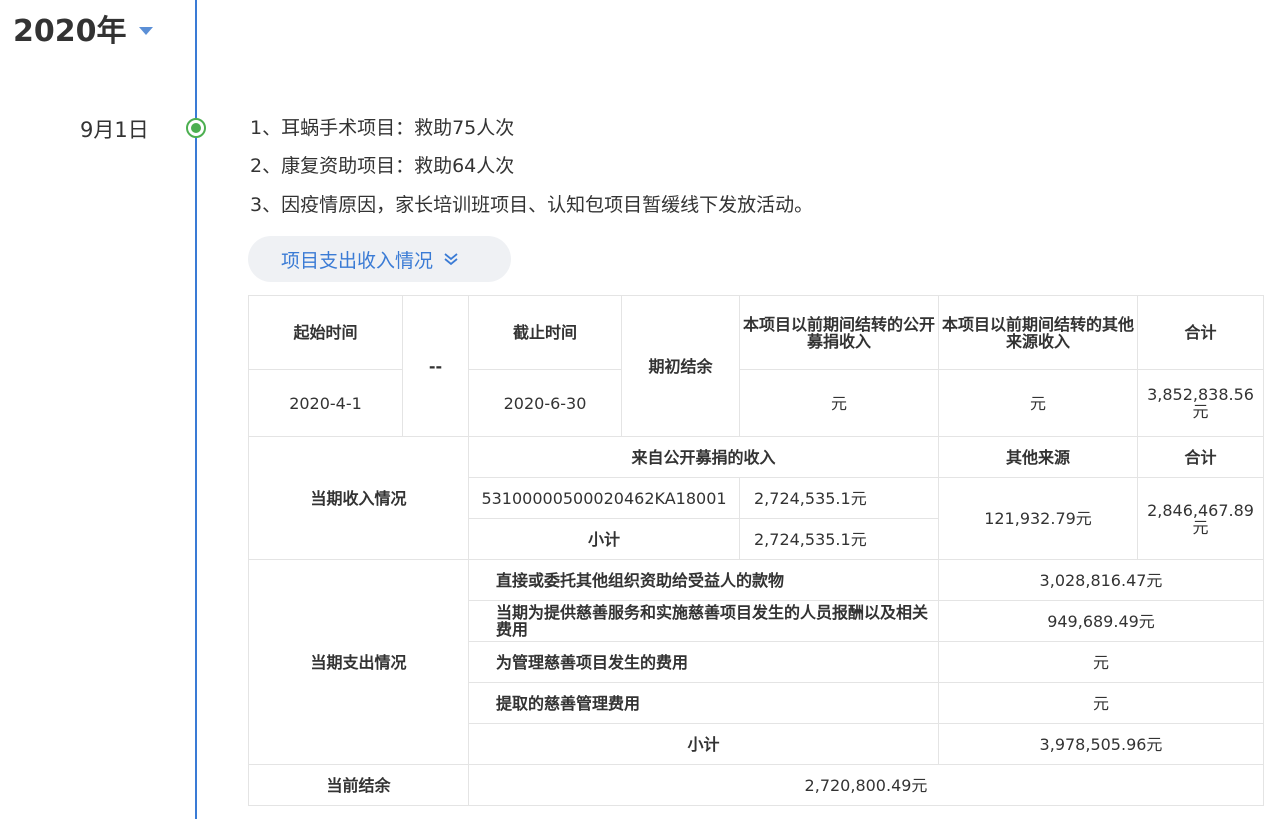 The width and height of the screenshot is (1280, 819). I want to click on prior-public-income-header: 本项目以前期间结转的公开募捐收入, so click(839, 332).